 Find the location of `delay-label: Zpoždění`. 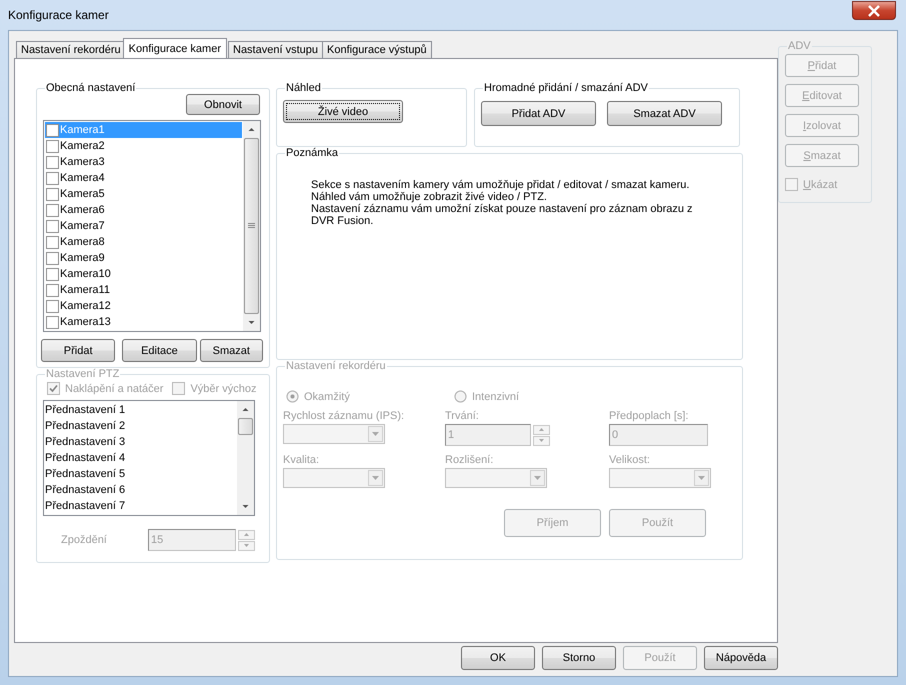

delay-label: Zpoždění is located at coordinates (84, 540).